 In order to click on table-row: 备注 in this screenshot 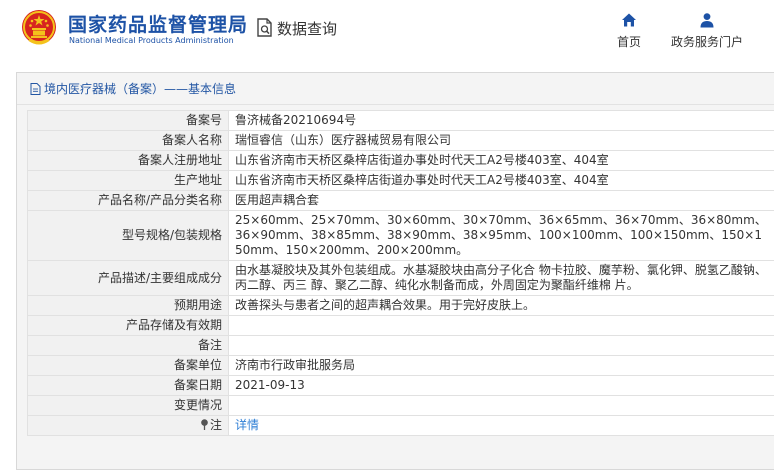, I will do `click(400, 345)`.